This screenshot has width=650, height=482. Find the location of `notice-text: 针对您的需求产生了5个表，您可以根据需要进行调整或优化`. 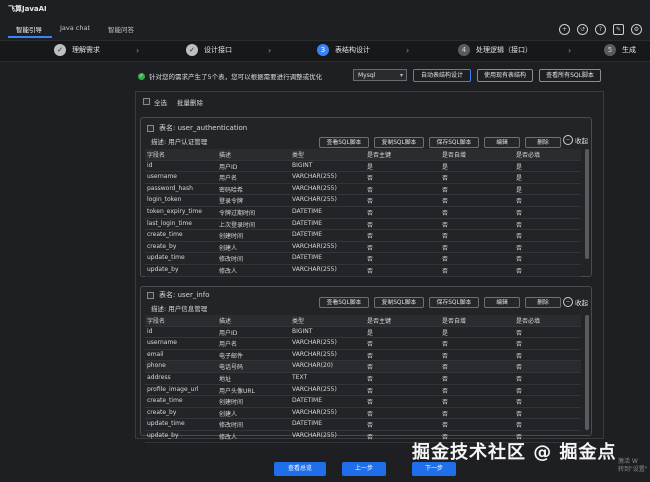

notice-text: 针对您的需求产生了5个表，您可以根据需要进行调整或优化 is located at coordinates (236, 77).